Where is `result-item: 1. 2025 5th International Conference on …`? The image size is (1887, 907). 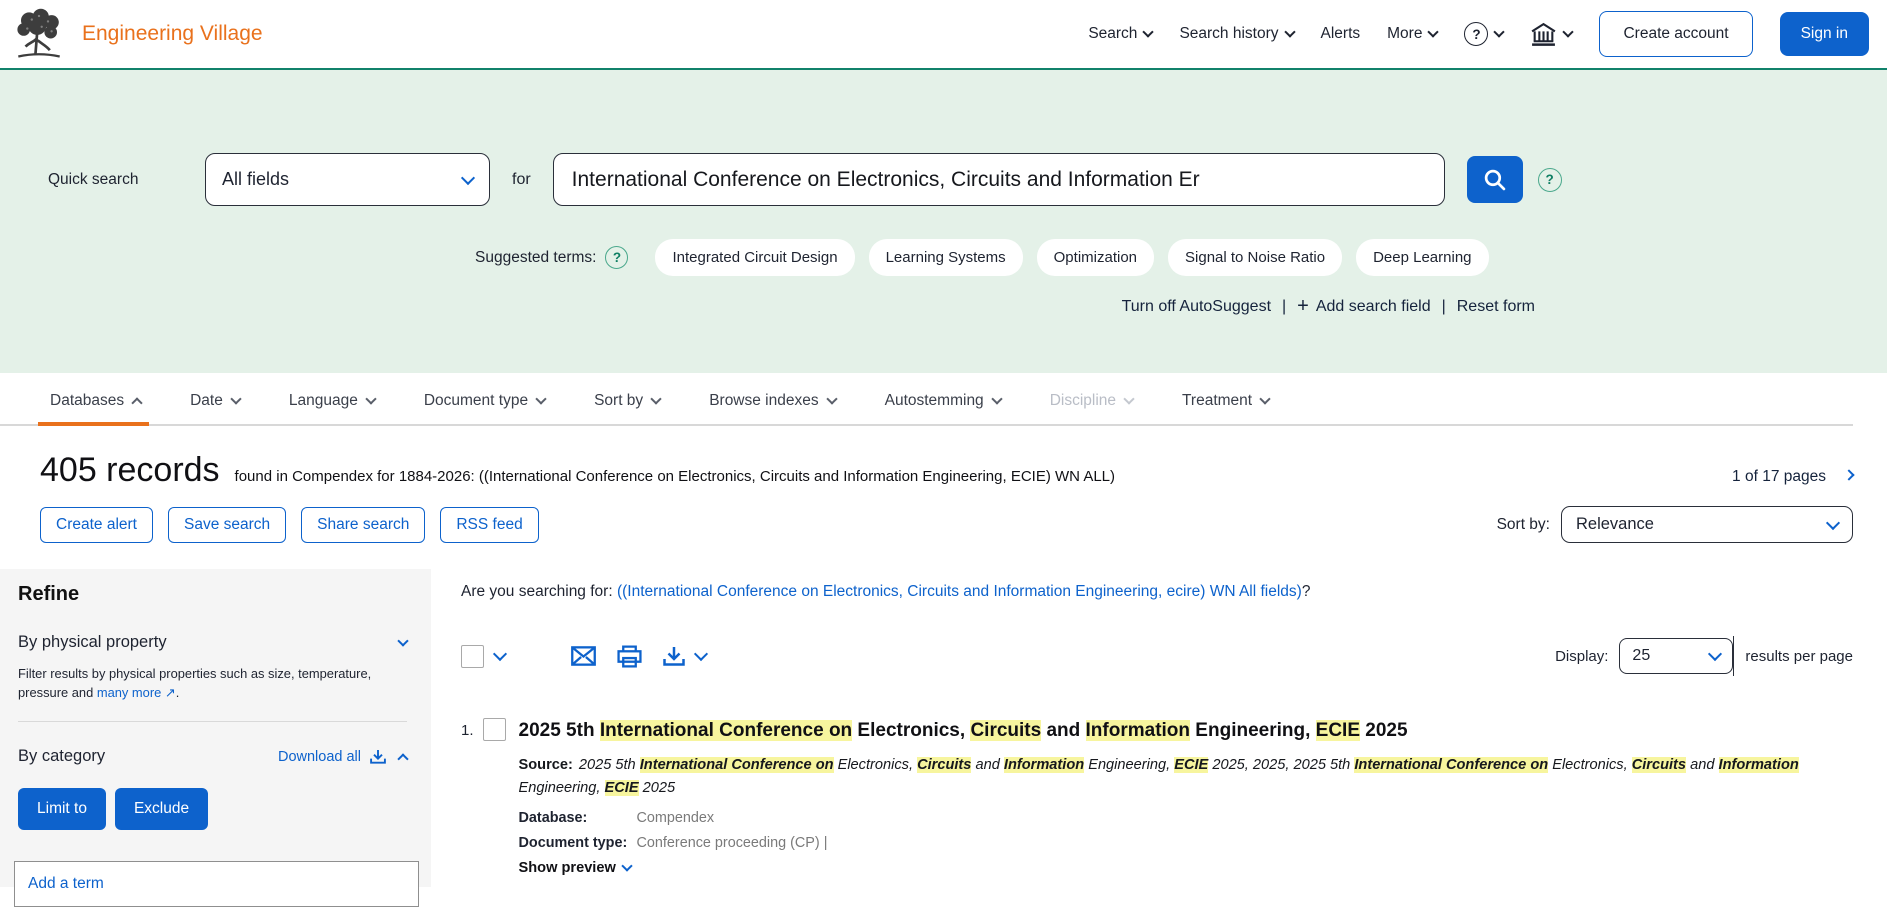 result-item: 1. 2025 5th International Conference on … is located at coordinates (1157, 797).